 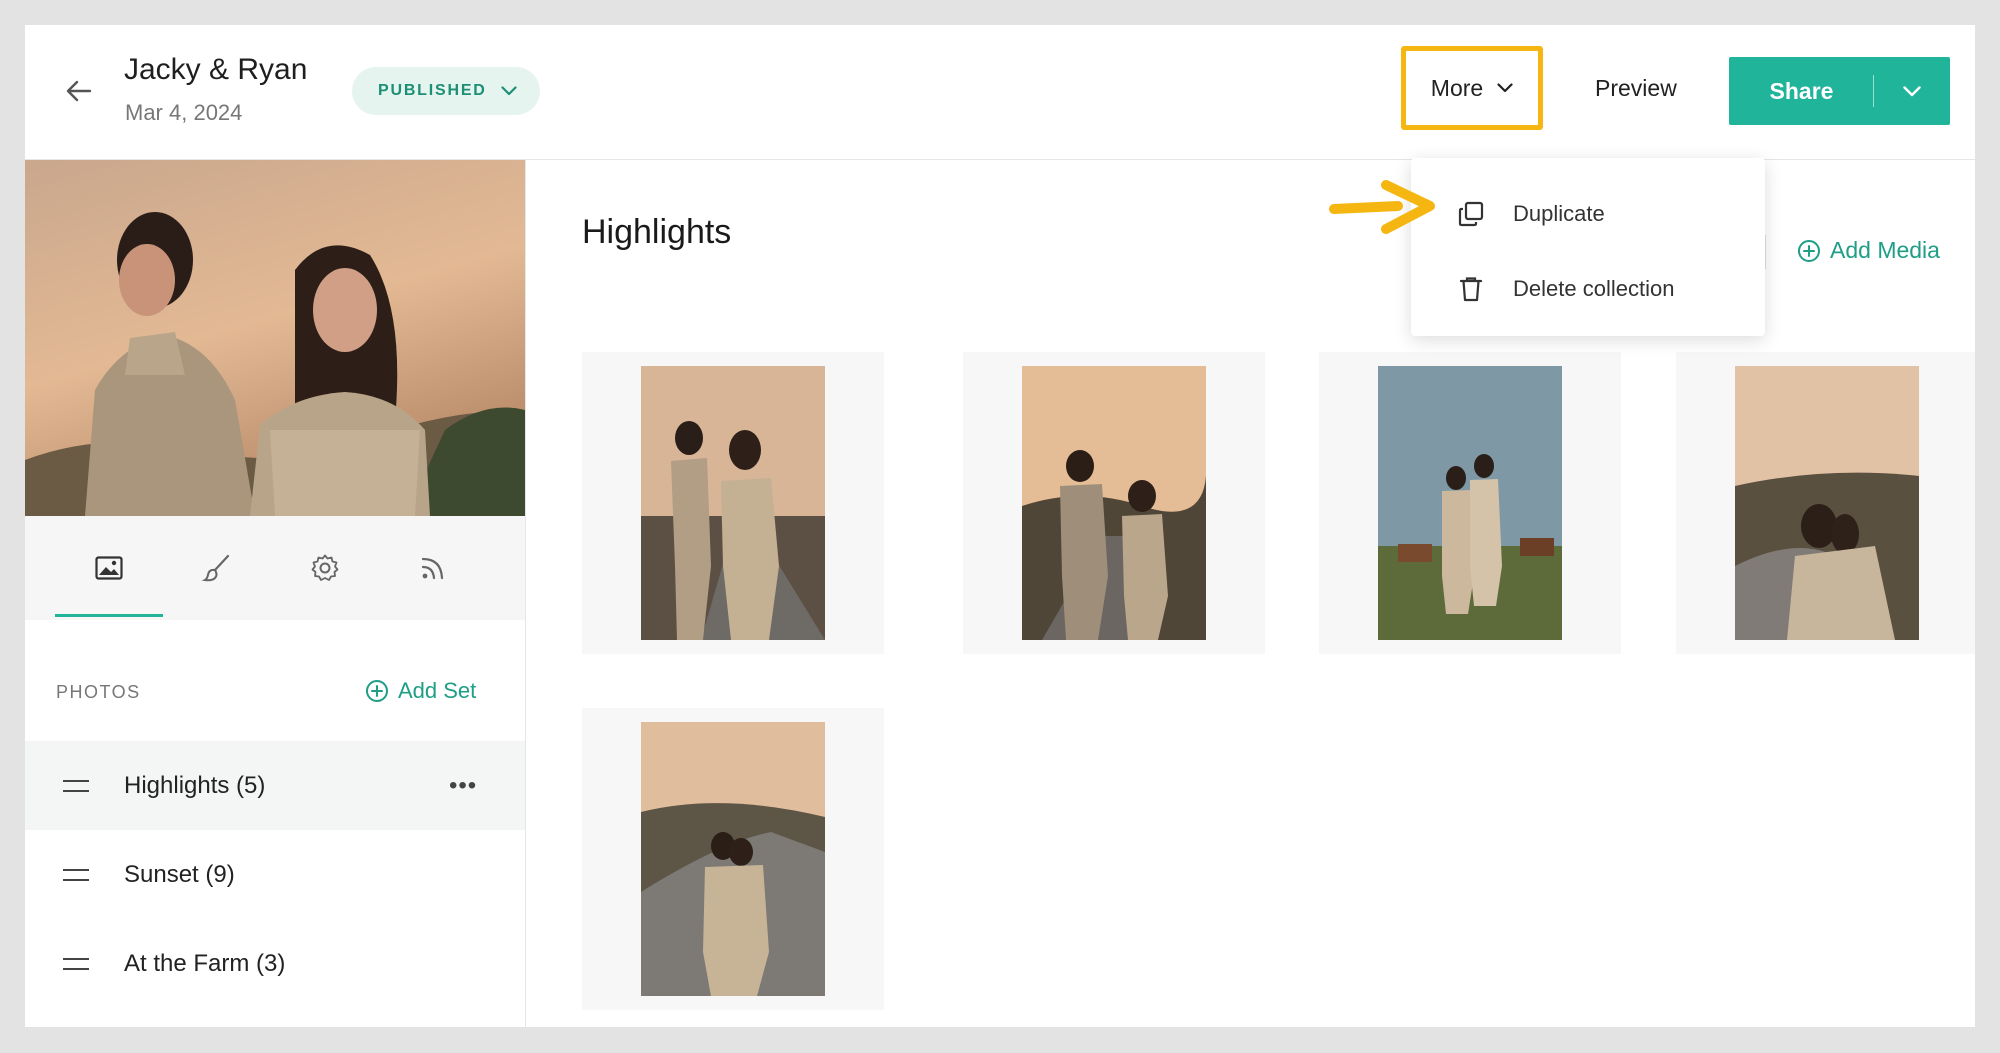 I want to click on set-item-at-the-farm: At the Farm (3), so click(x=275, y=963).